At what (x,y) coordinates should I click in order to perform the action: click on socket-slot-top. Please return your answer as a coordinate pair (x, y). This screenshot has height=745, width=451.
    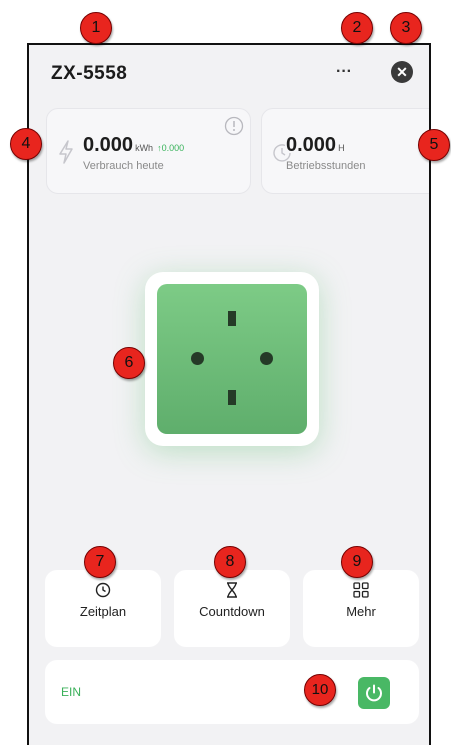
    Looking at the image, I should click on (232, 318).